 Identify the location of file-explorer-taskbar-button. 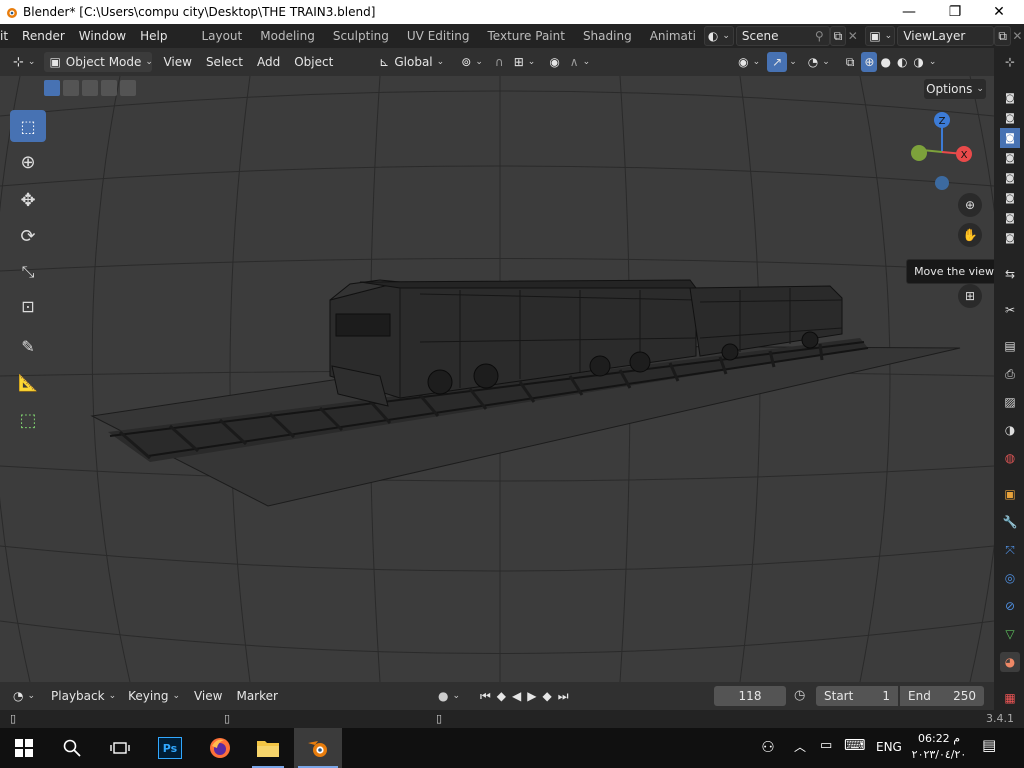
(268, 748).